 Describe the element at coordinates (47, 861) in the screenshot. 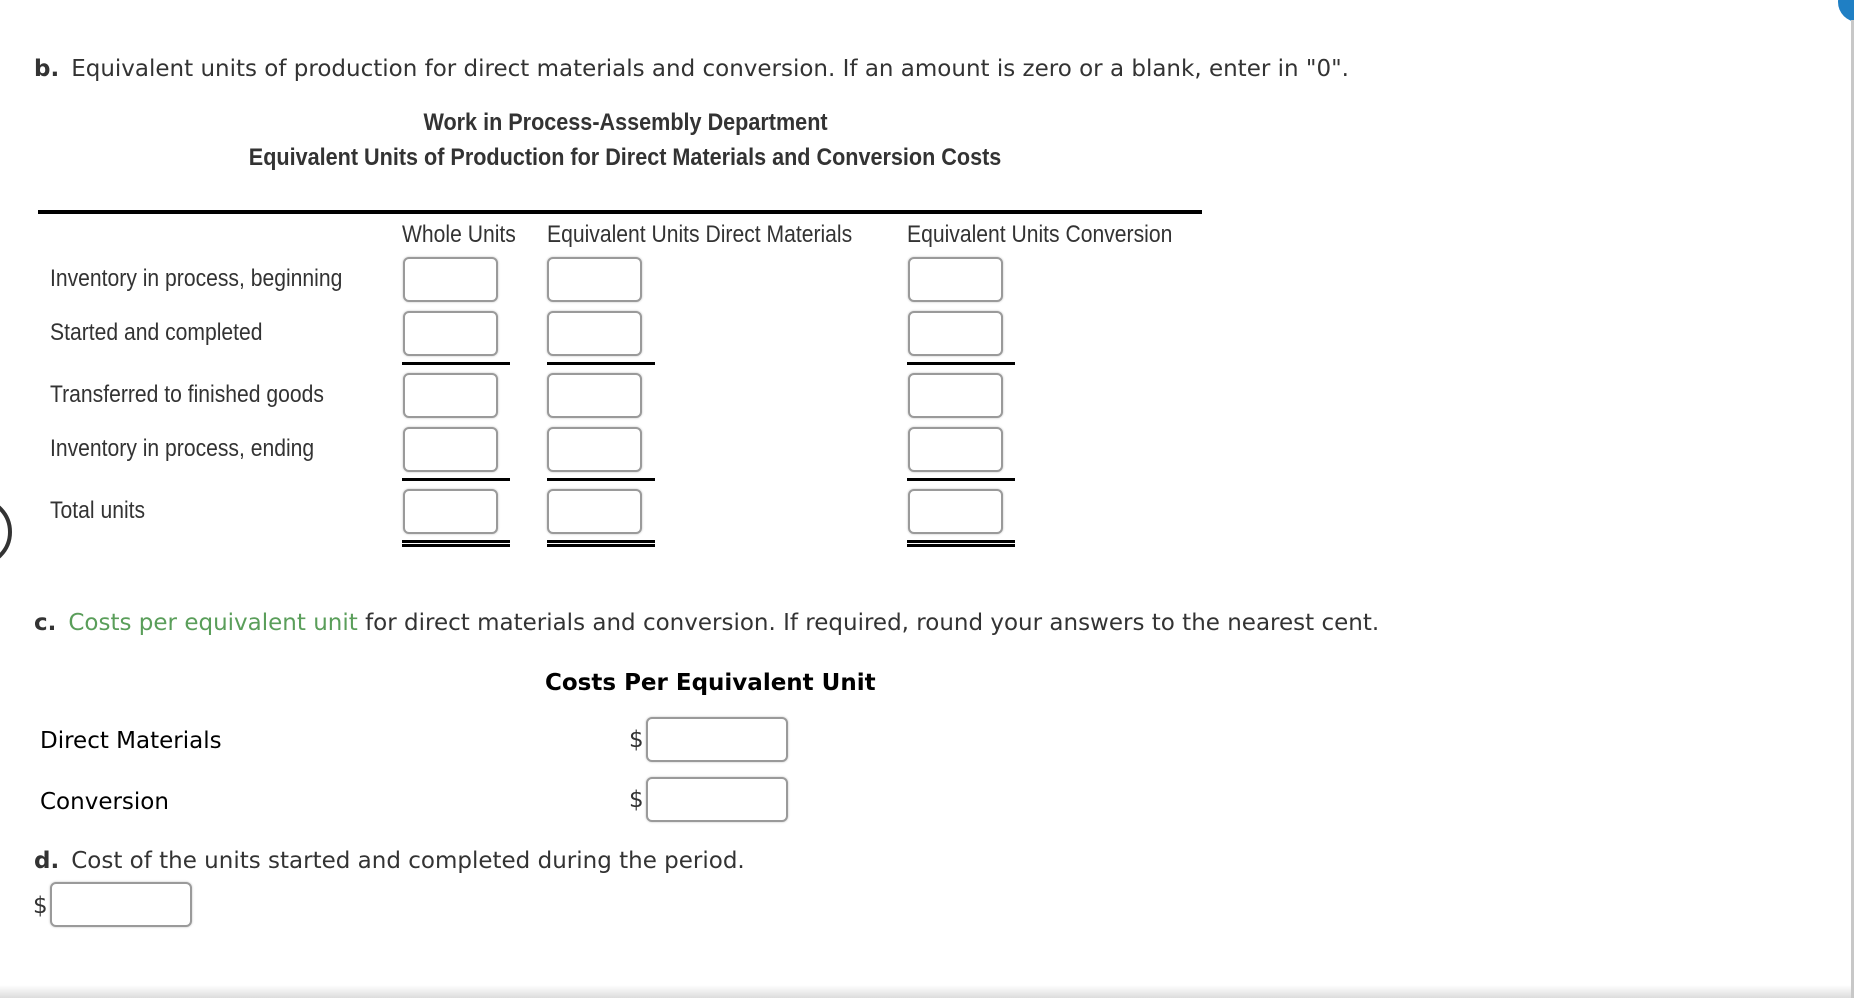

I see `part-d-letter: d.` at that location.